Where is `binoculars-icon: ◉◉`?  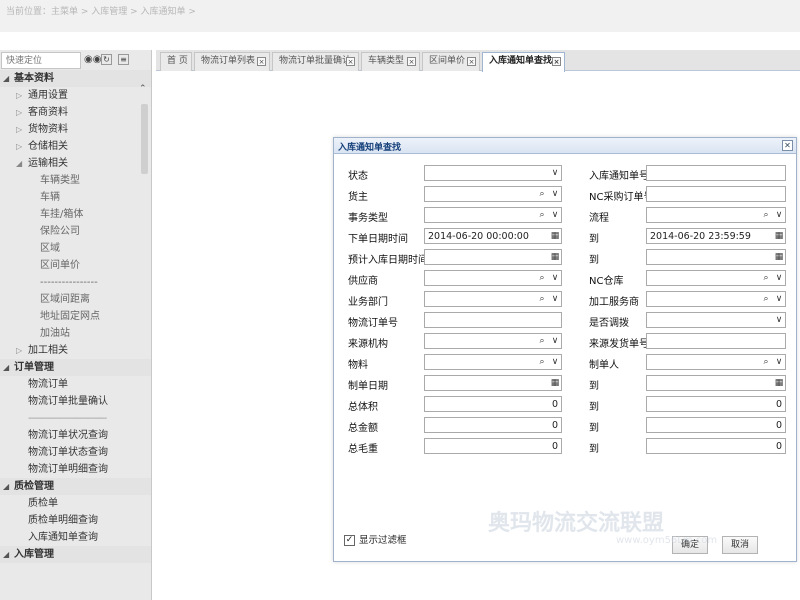
binoculars-icon: ◉◉ is located at coordinates (92, 60).